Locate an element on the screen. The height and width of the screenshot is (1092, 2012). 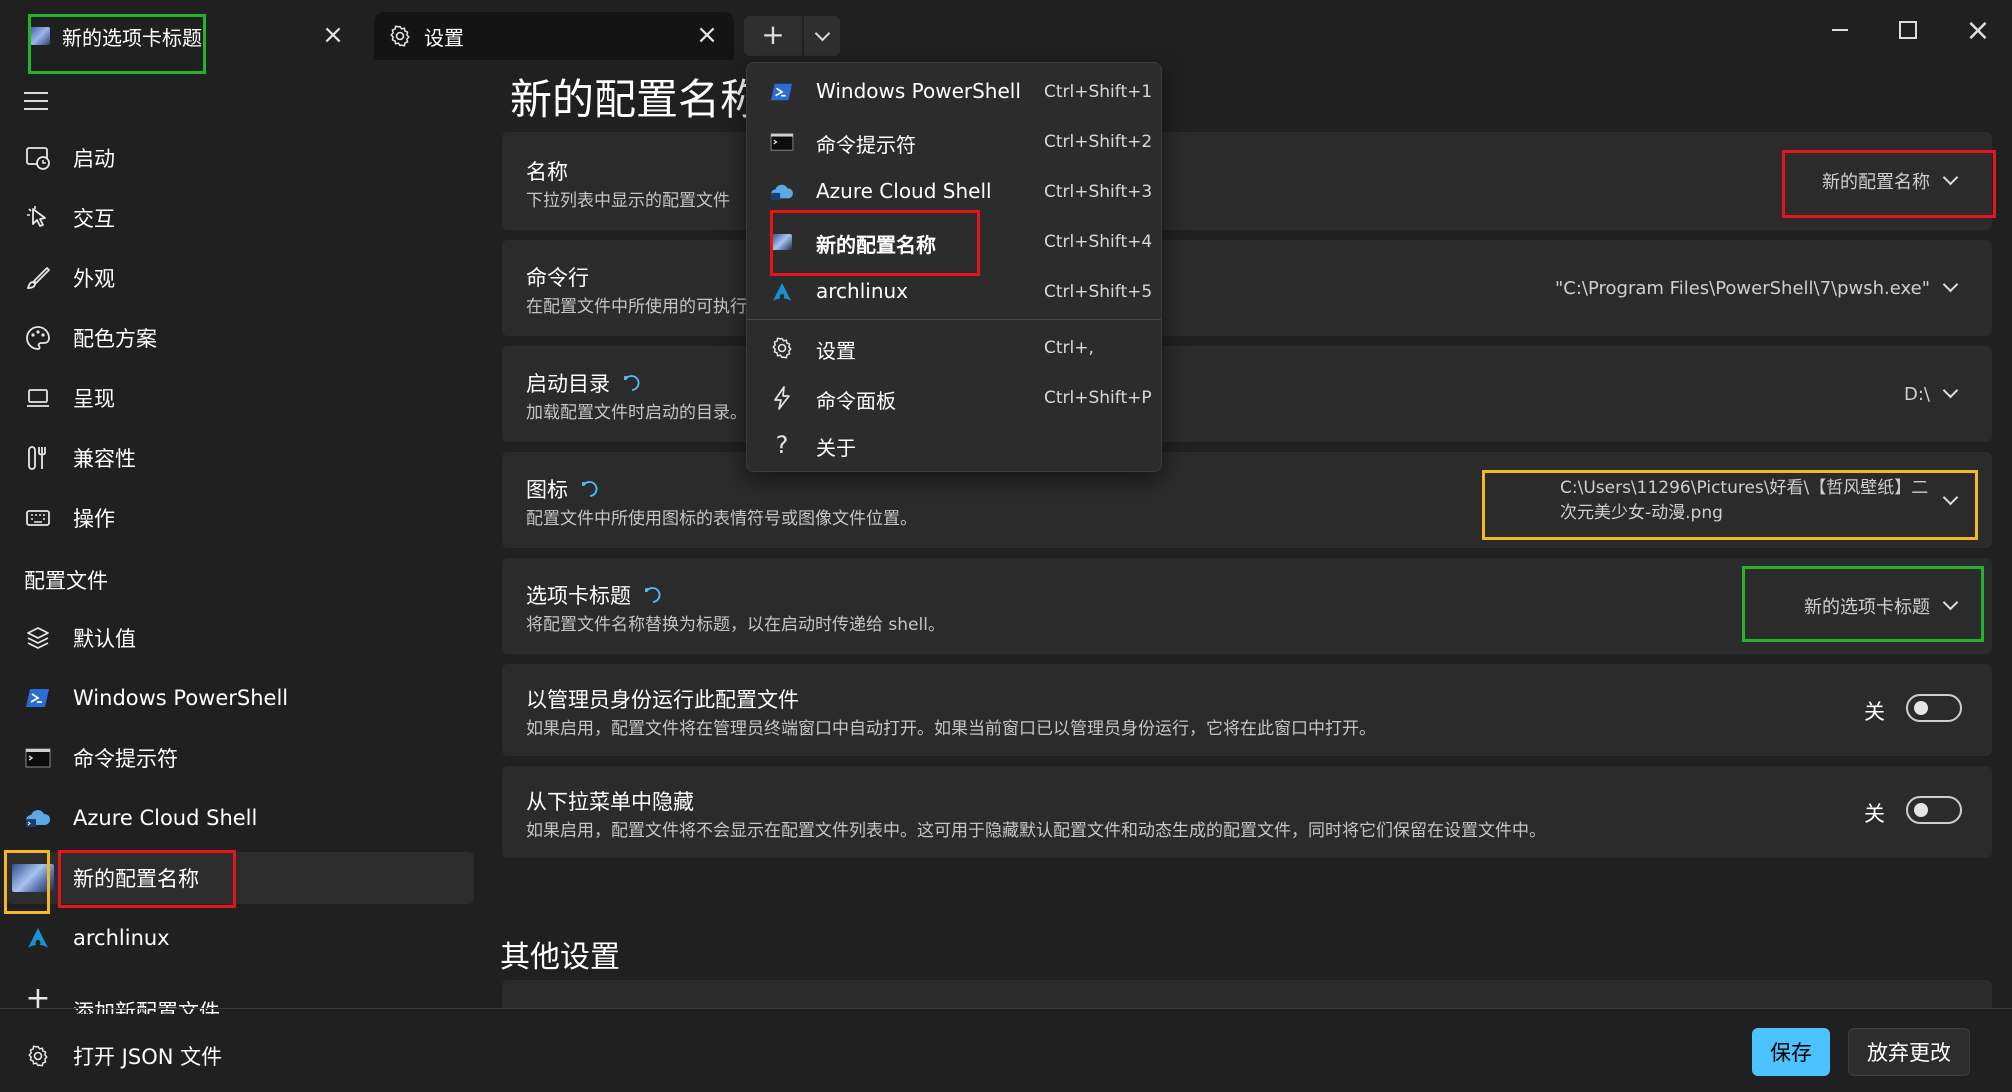
menu-item-label: 设置 is located at coordinates (836, 351).